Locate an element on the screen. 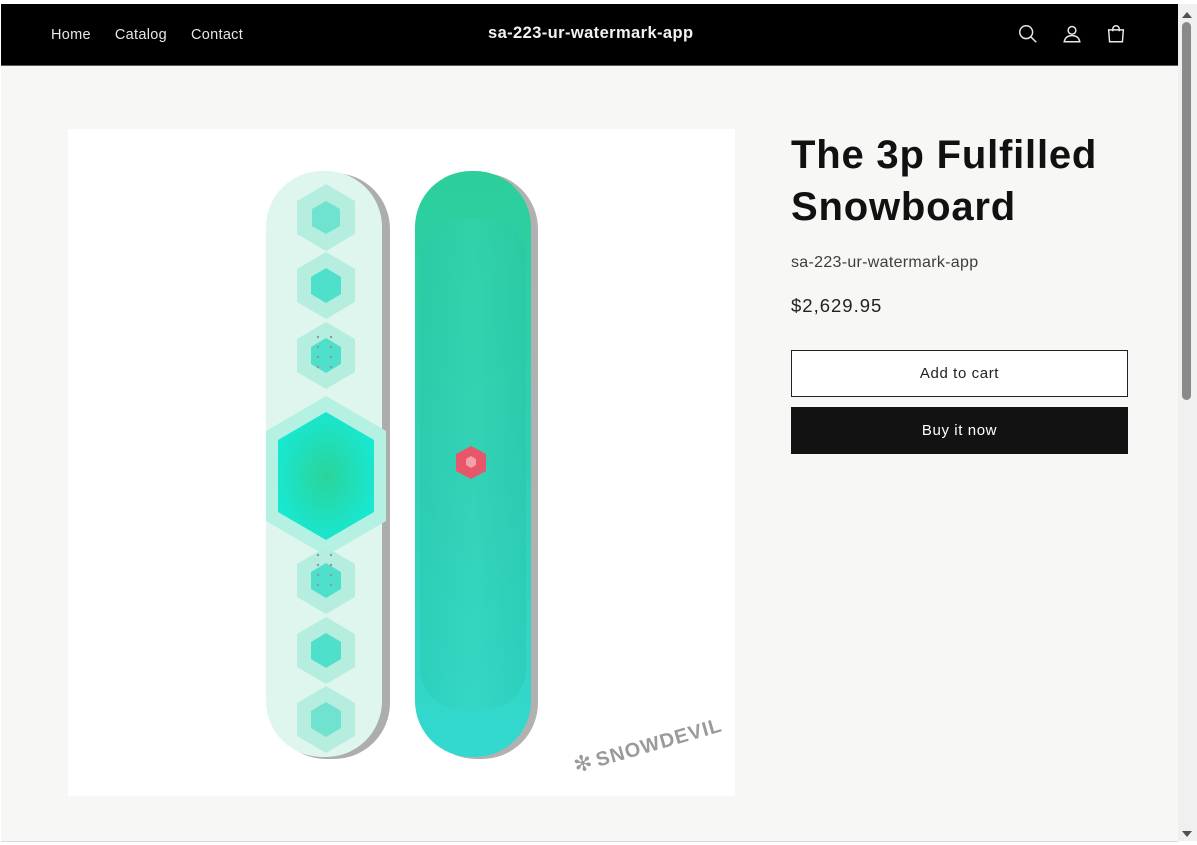 Image resolution: width=1197 pixels, height=845 pixels. nav-contact-link: Contact is located at coordinates (217, 35).